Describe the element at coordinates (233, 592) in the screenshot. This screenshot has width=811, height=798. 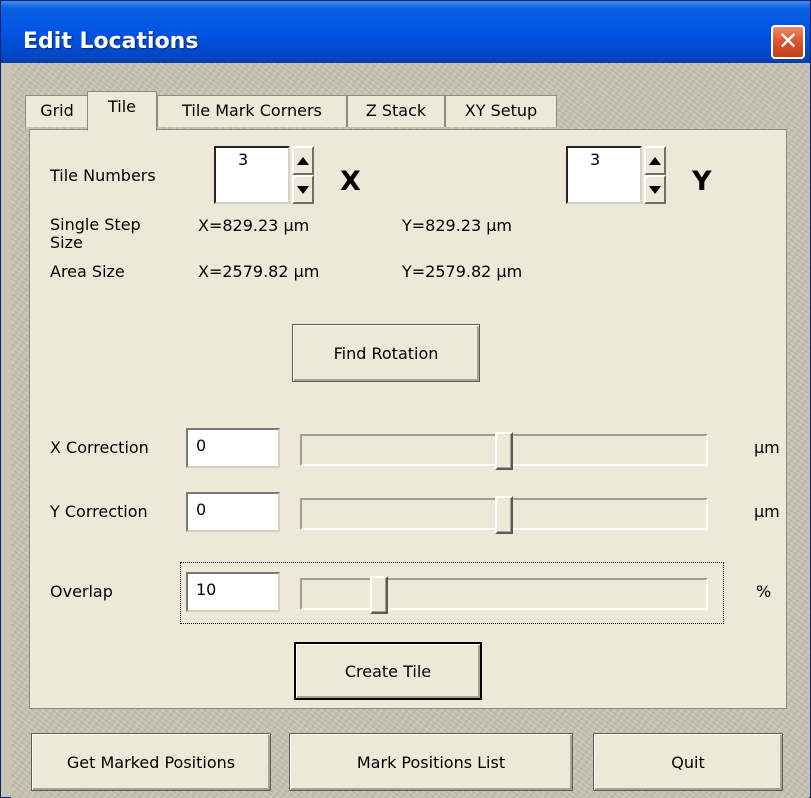
I see `overlap-input: 10` at that location.